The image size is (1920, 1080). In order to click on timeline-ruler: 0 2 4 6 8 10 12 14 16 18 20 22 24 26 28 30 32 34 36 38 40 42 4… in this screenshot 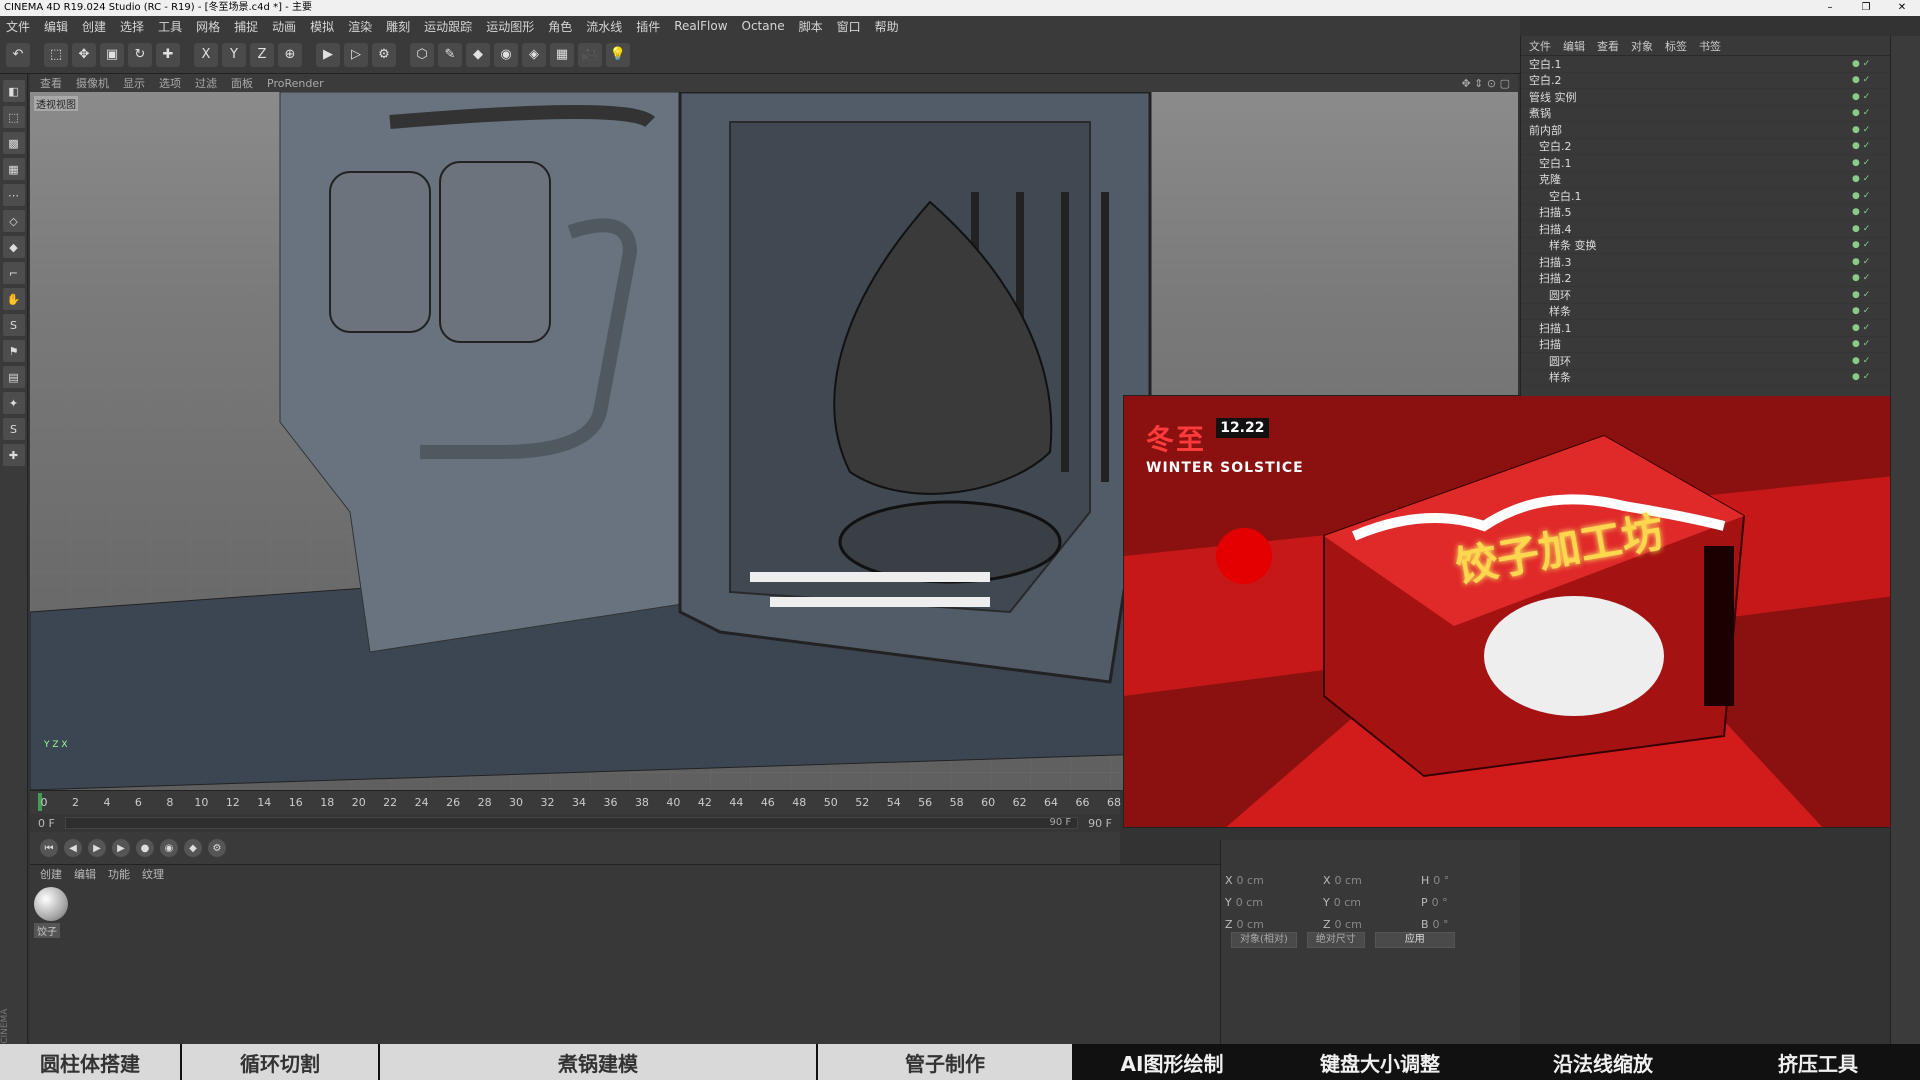, I will do `click(575, 802)`.